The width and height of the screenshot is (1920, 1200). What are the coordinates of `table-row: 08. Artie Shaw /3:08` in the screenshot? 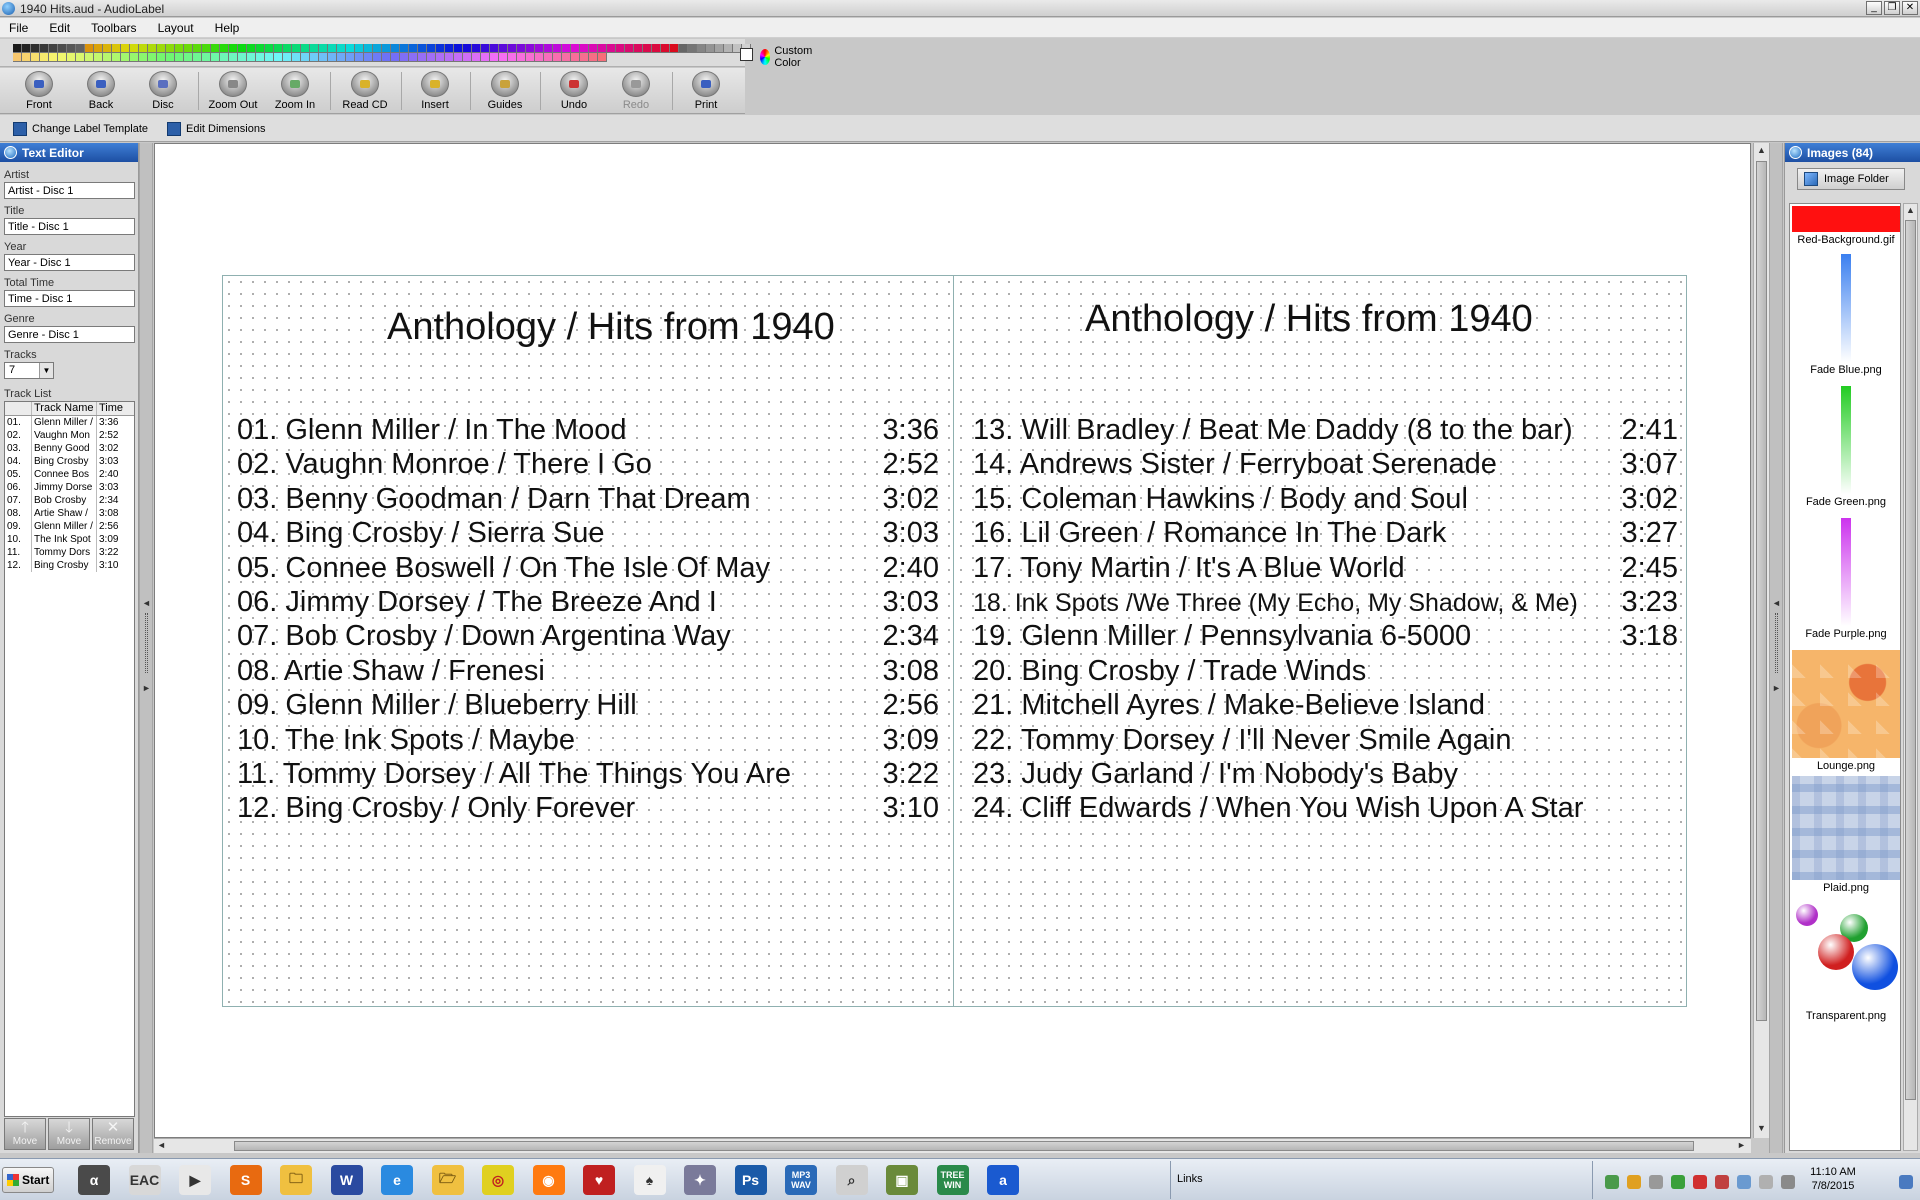 It's located at (69, 513).